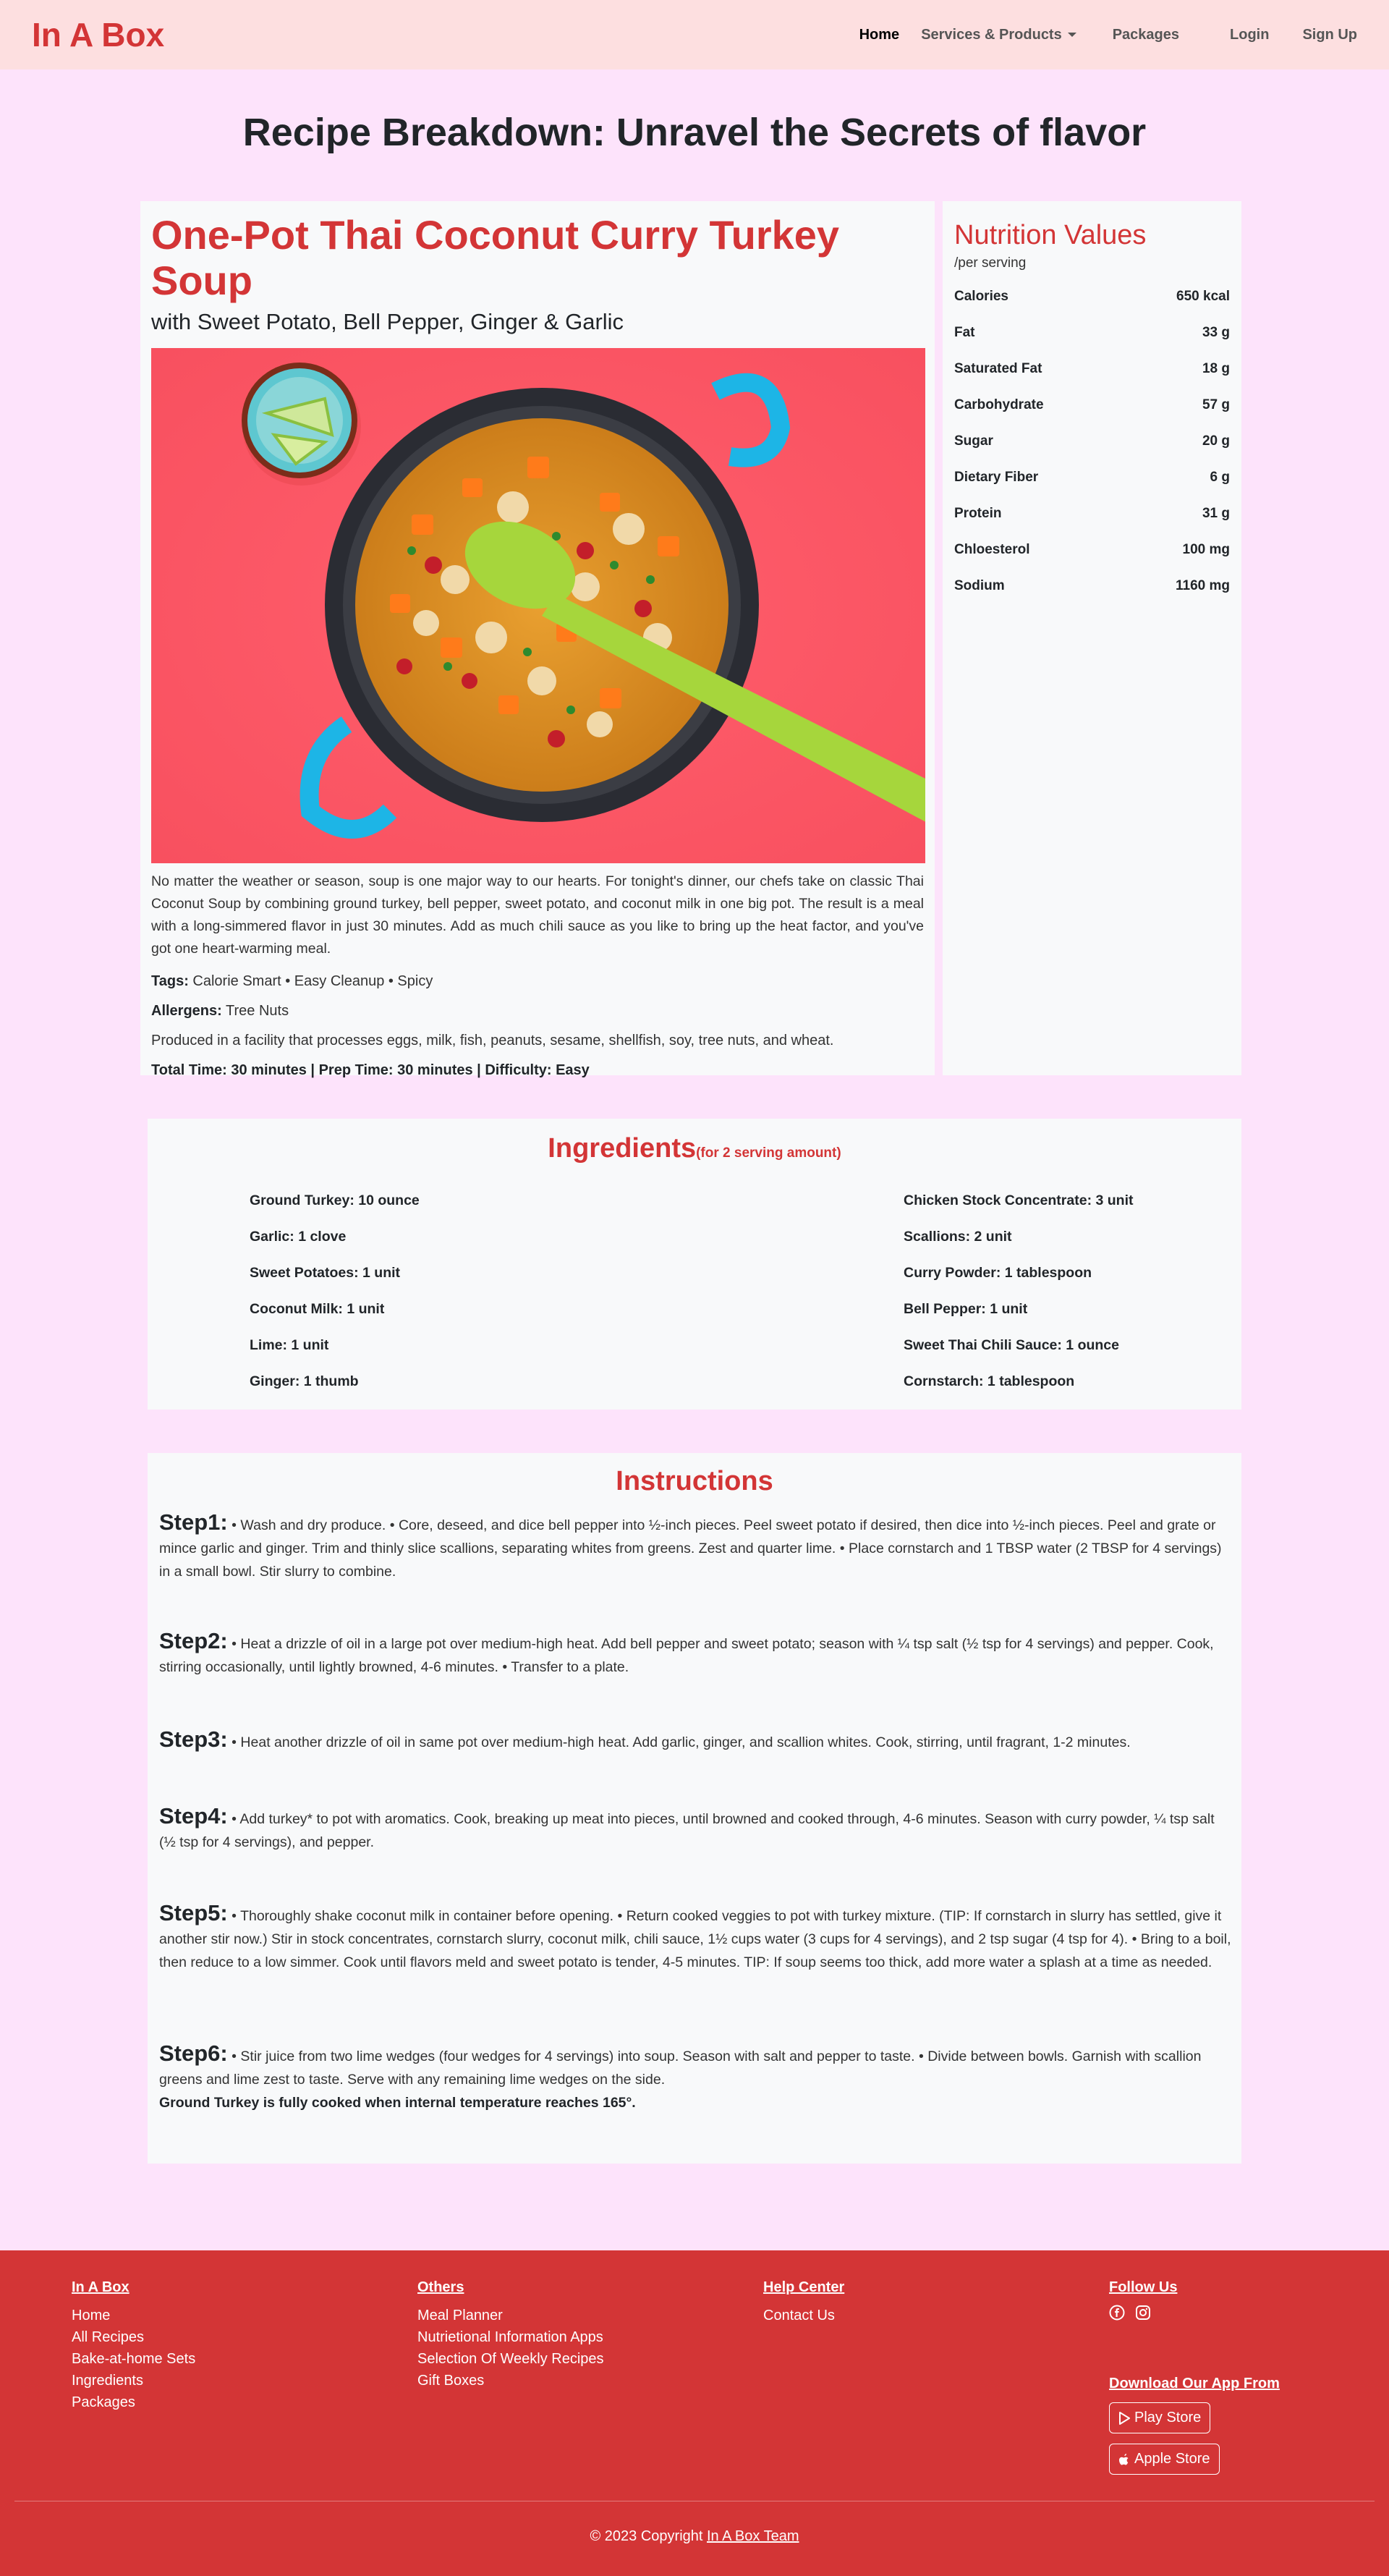  I want to click on facebook-icon, so click(1117, 2313).